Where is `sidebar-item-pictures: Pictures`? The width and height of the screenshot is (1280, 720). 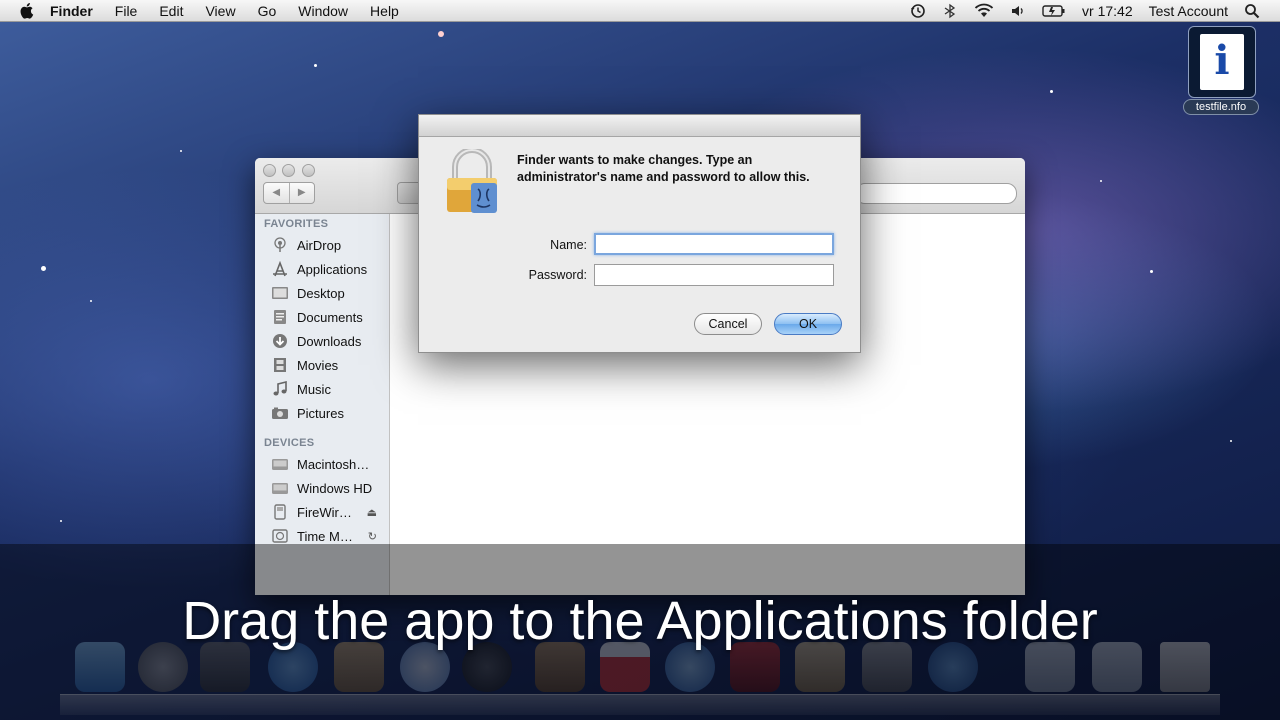
sidebar-item-pictures: Pictures is located at coordinates (330, 413).